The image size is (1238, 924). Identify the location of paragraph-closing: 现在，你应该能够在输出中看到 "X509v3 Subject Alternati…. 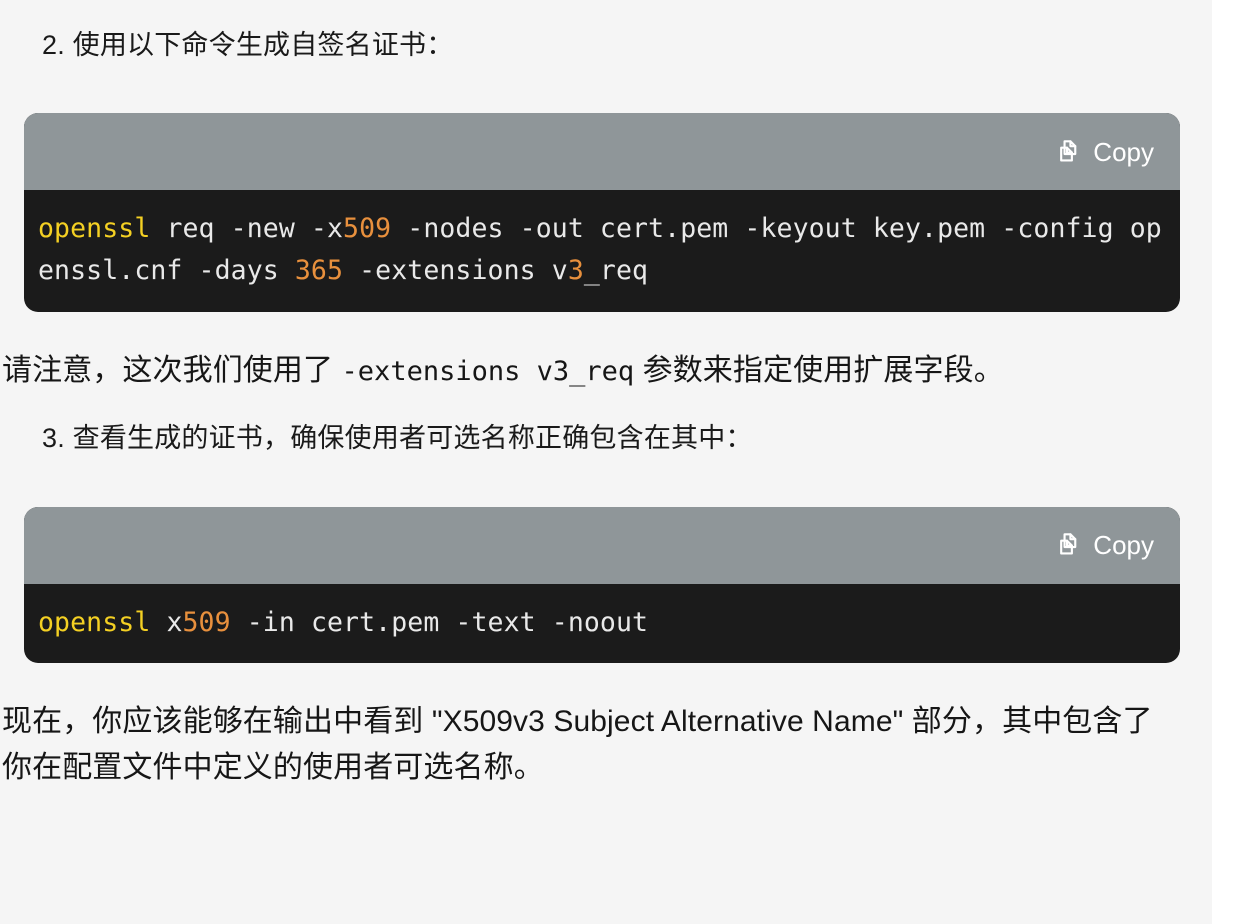
(577, 745).